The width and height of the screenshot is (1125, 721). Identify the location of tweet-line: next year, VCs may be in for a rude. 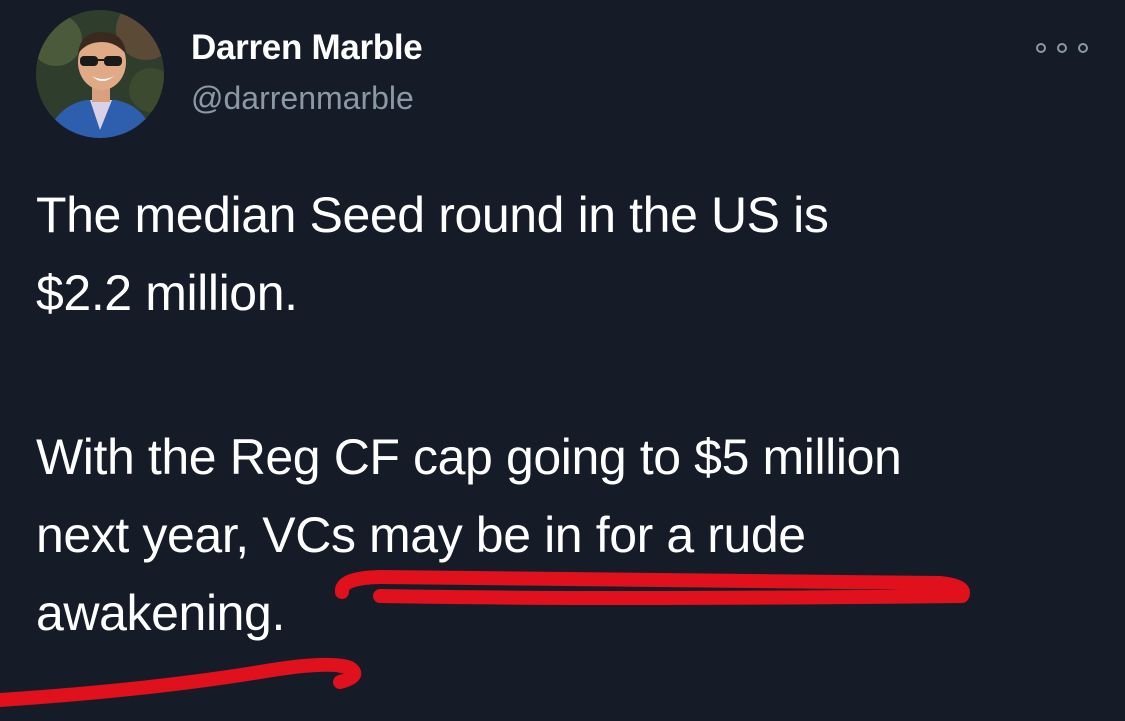
(421, 535).